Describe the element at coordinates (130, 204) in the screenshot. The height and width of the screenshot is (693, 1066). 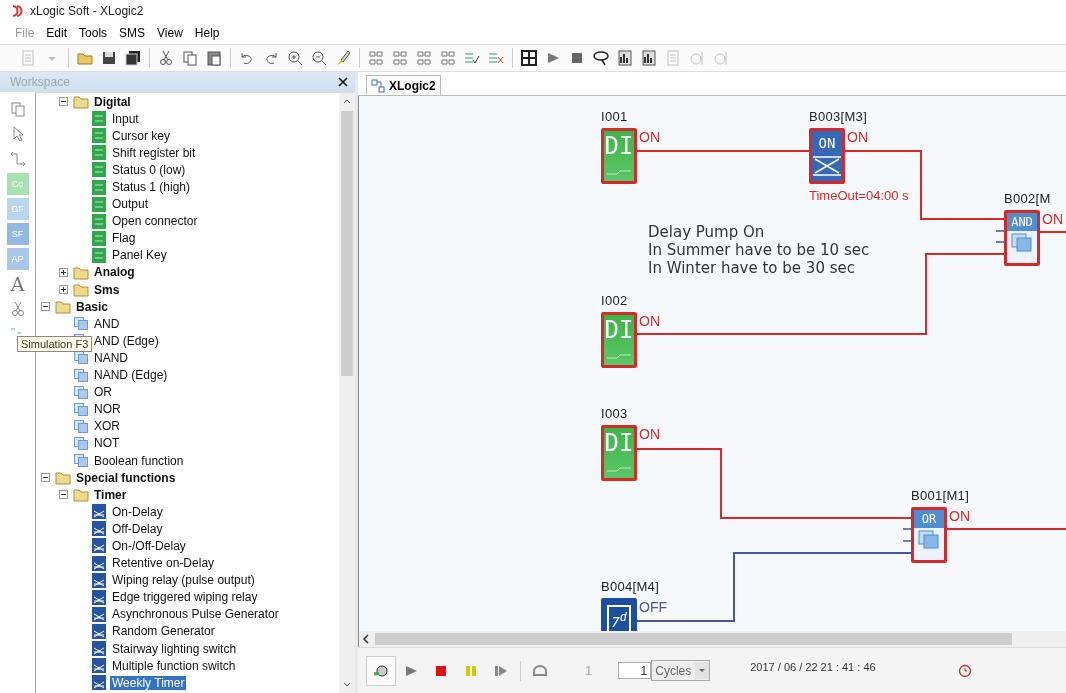
I see `tree-item: Output` at that location.